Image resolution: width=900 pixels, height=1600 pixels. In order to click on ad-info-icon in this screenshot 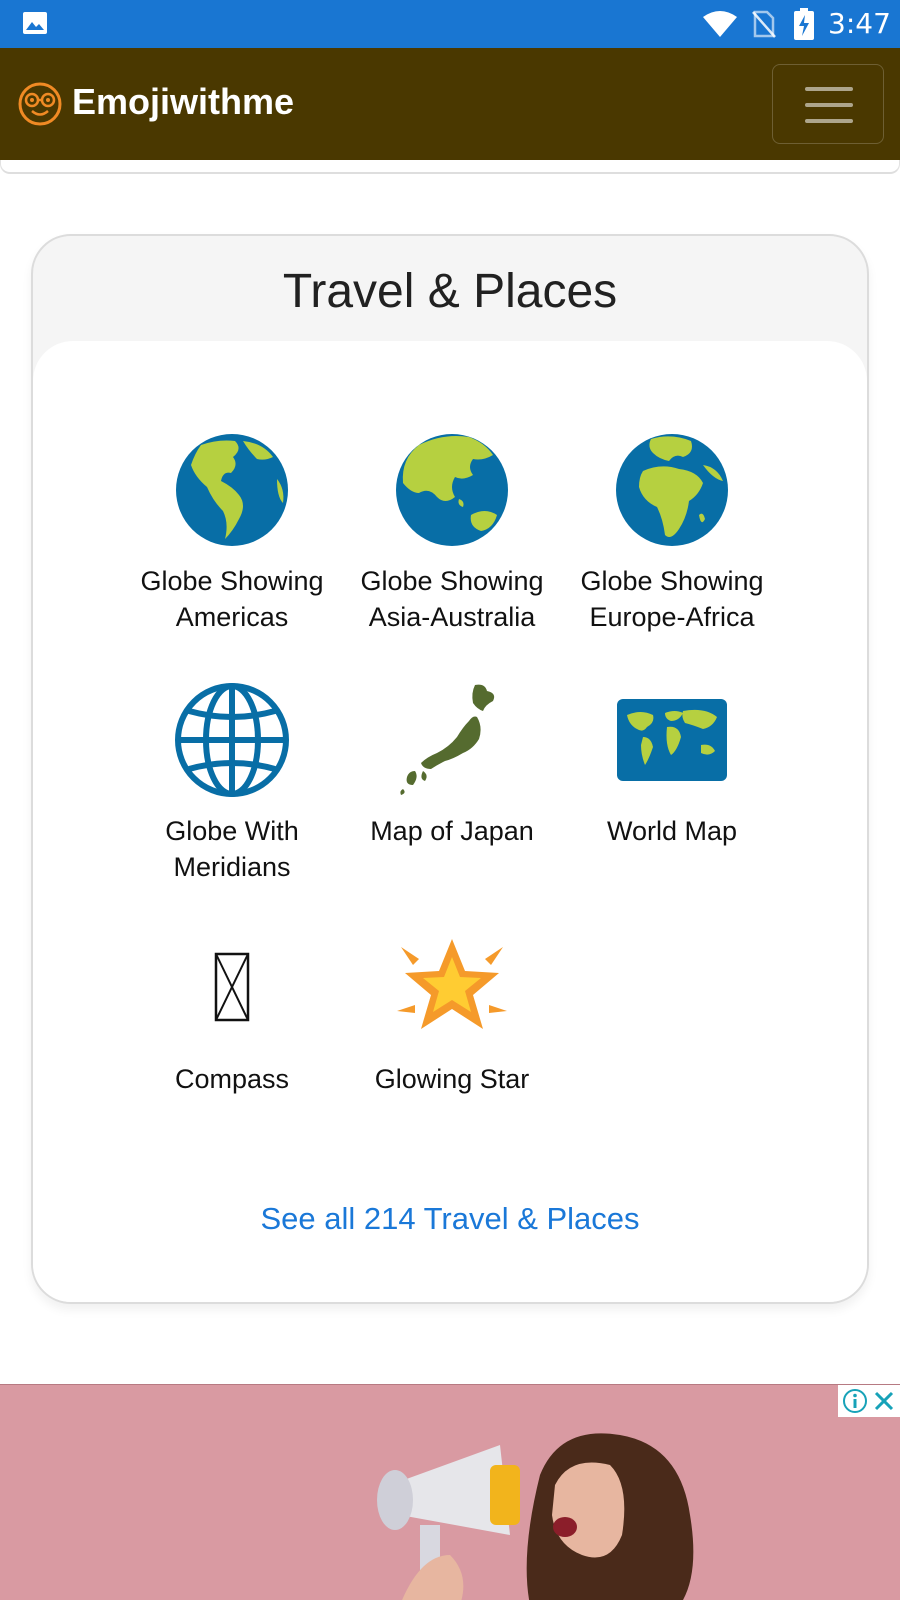, I will do `click(855, 1401)`.